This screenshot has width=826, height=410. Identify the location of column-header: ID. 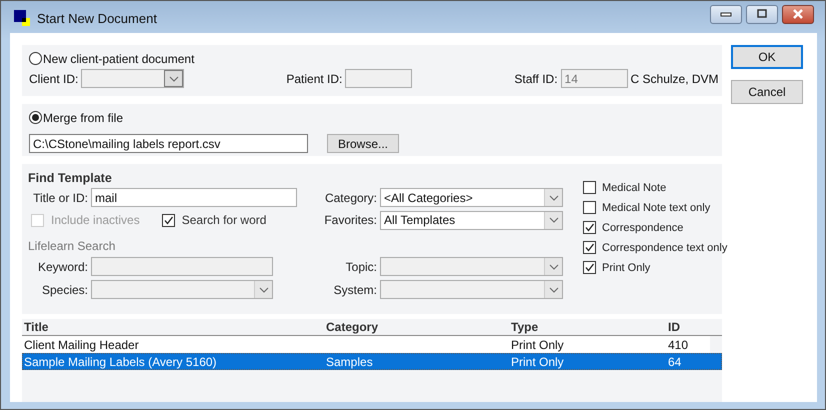
(688, 327).